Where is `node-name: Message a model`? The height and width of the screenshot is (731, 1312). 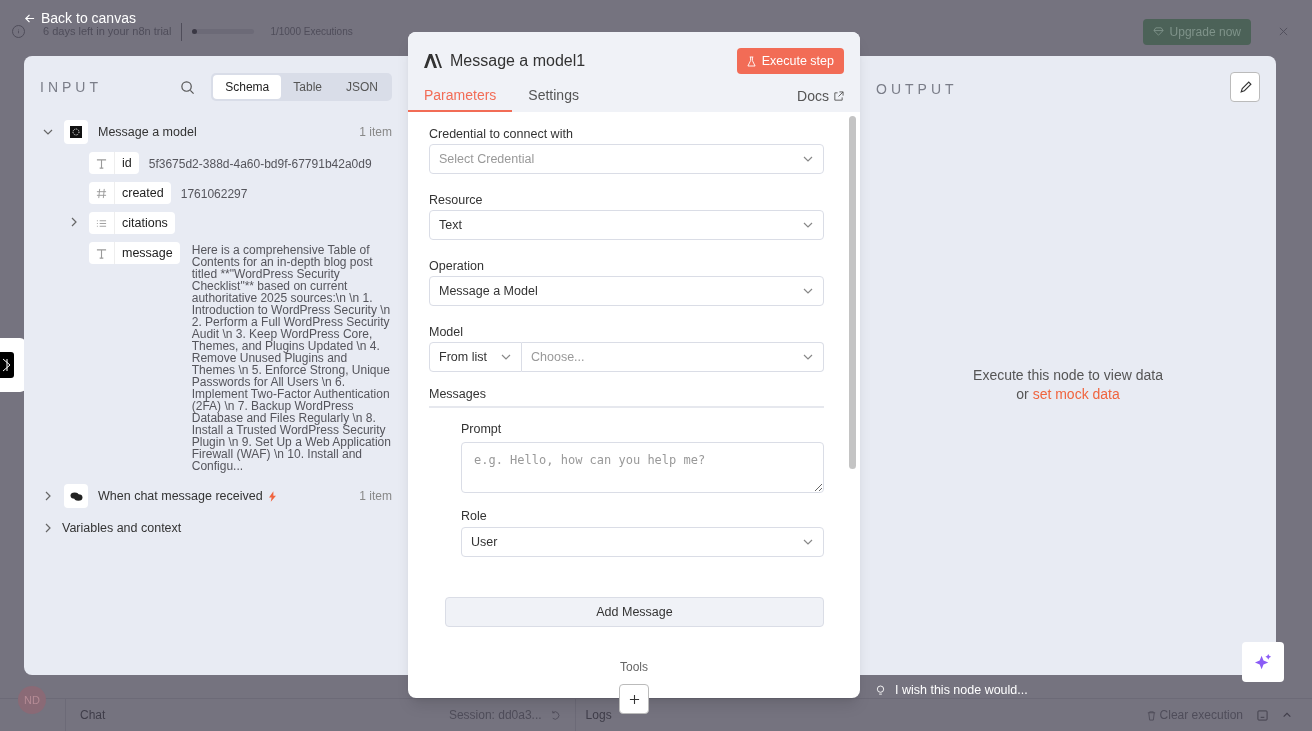
node-name: Message a model is located at coordinates (147, 132).